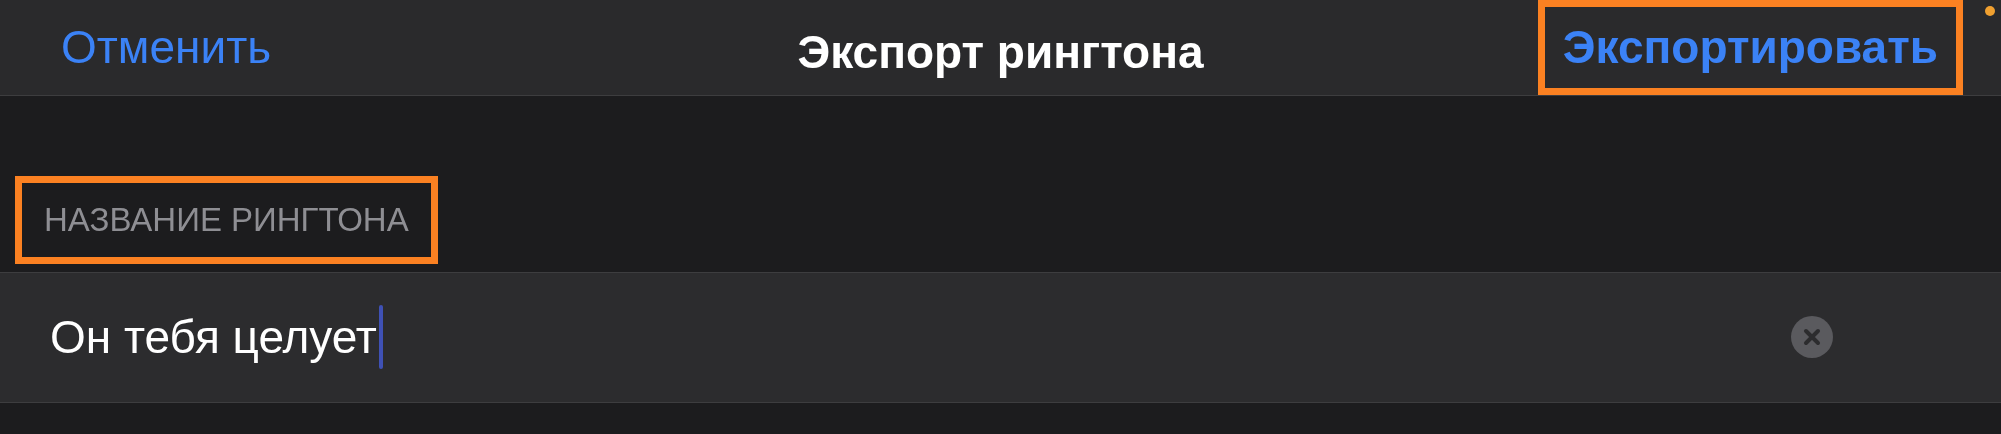 Image resolution: width=2001 pixels, height=434 pixels. I want to click on close-icon, so click(1812, 337).